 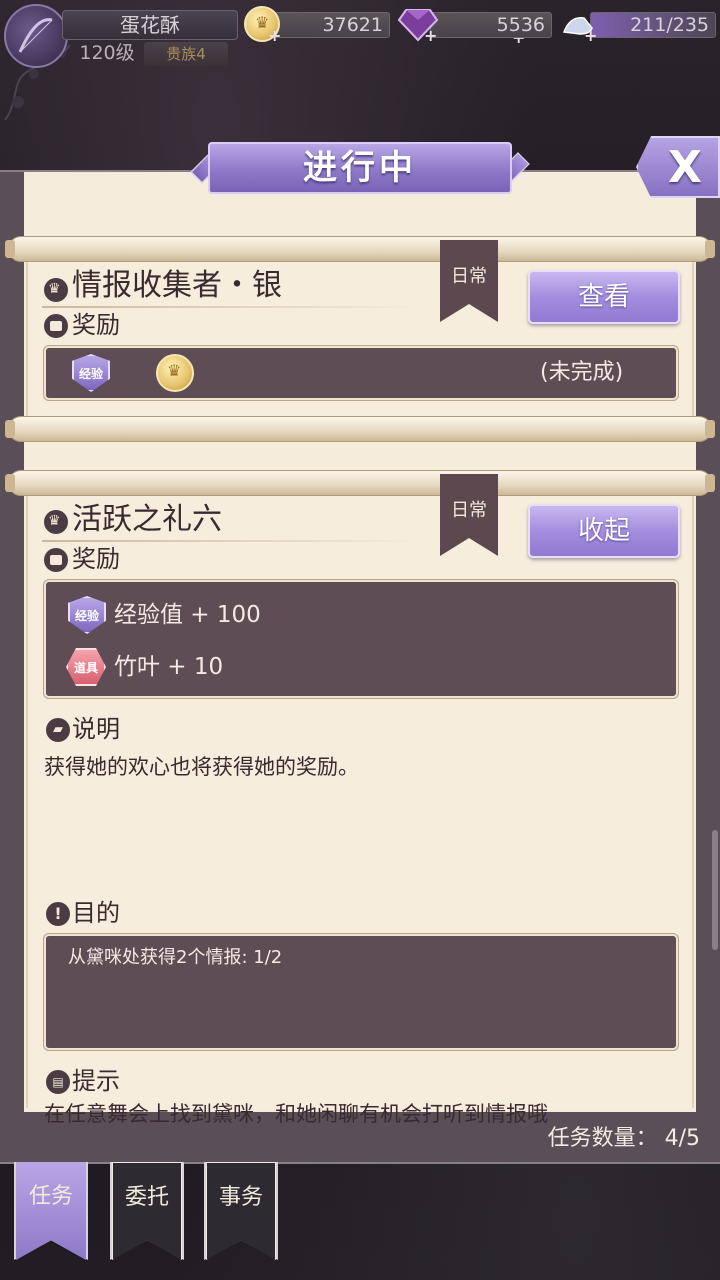 What do you see at coordinates (58, 1082) in the screenshot?
I see `note-icon: ▤` at bounding box center [58, 1082].